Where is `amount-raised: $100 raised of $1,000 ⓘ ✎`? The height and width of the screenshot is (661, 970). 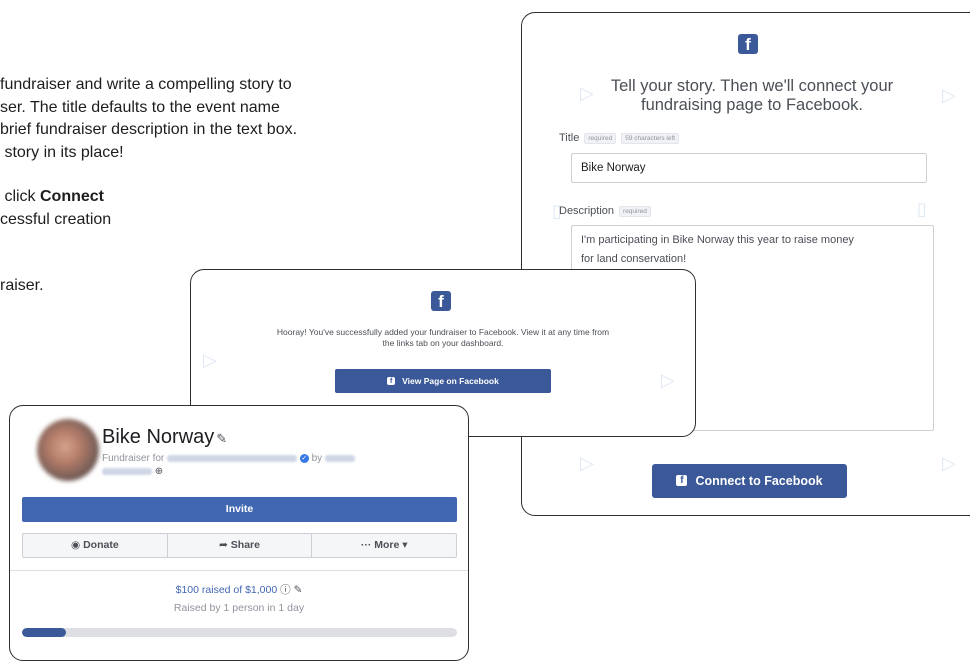
amount-raised: $100 raised of $1,000 ⓘ ✎ is located at coordinates (239, 590).